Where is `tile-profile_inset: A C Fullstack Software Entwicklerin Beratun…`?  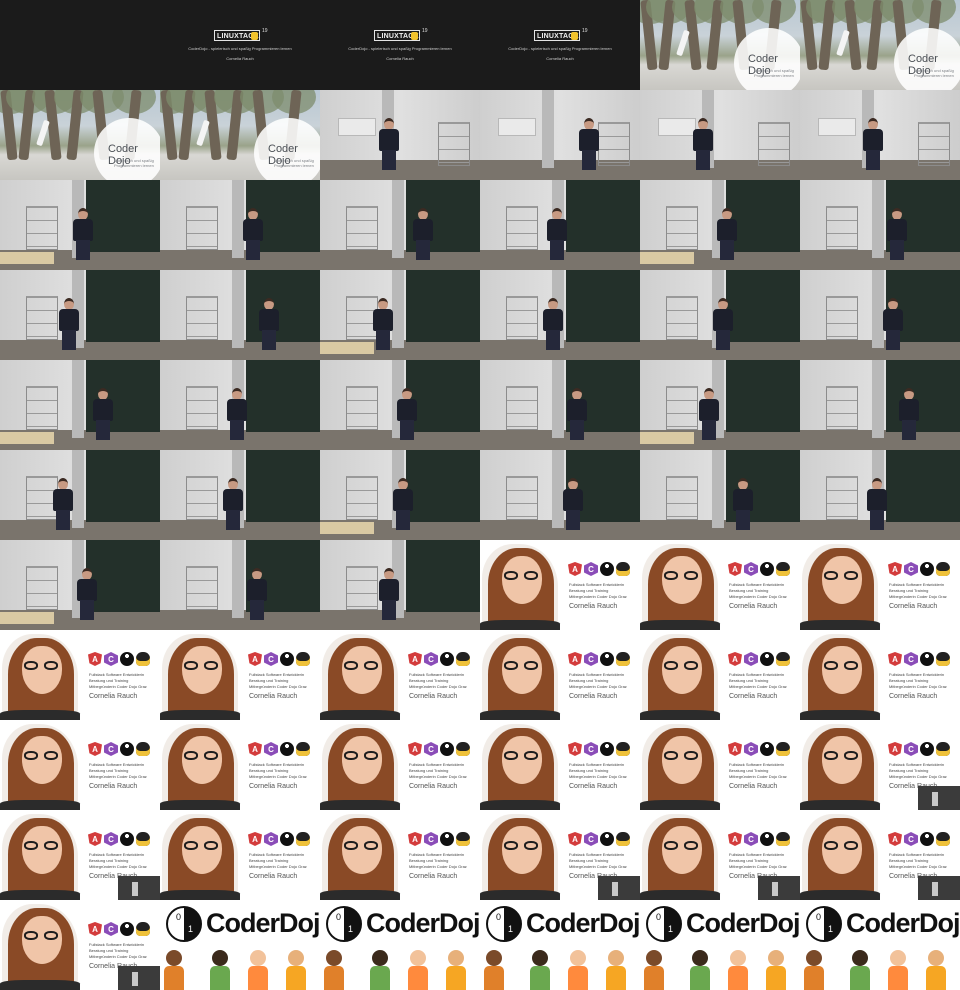 tile-profile_inset: A C Fullstack Software Entwicklerin Beratun… is located at coordinates (720, 855).